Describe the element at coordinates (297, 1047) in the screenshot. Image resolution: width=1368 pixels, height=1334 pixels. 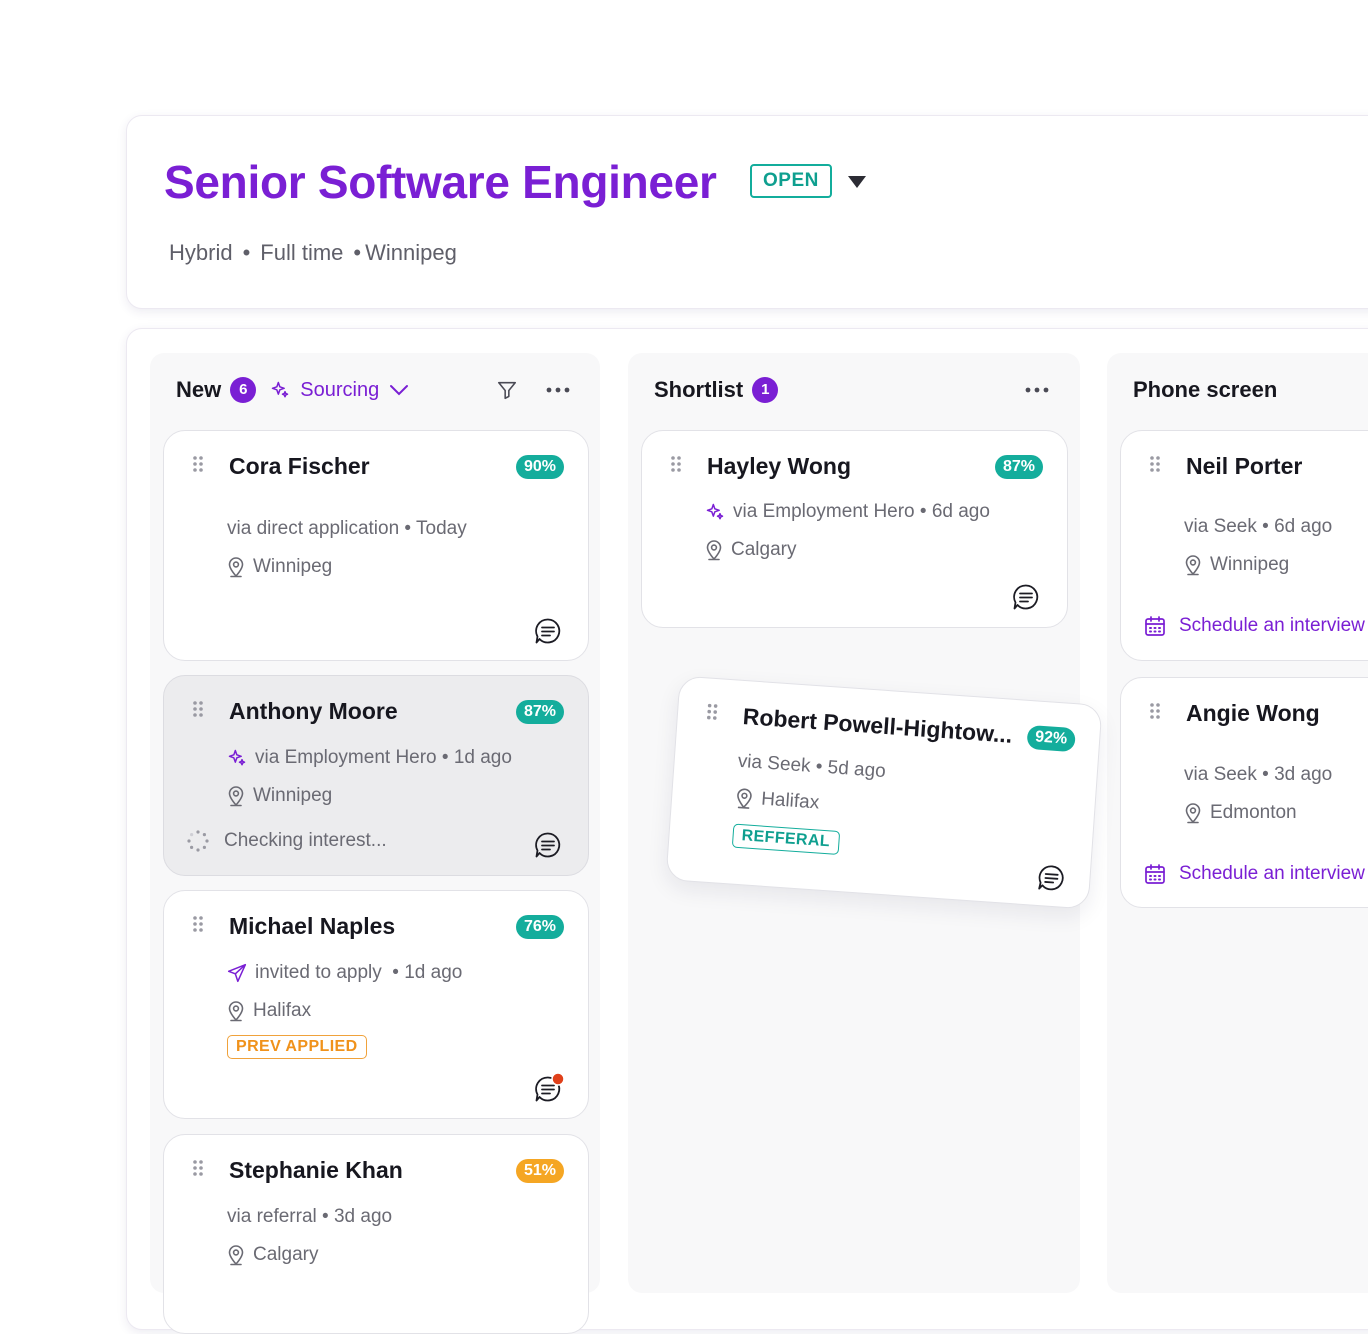
I see `prev-applied-tag: PREV APPLIED` at that location.